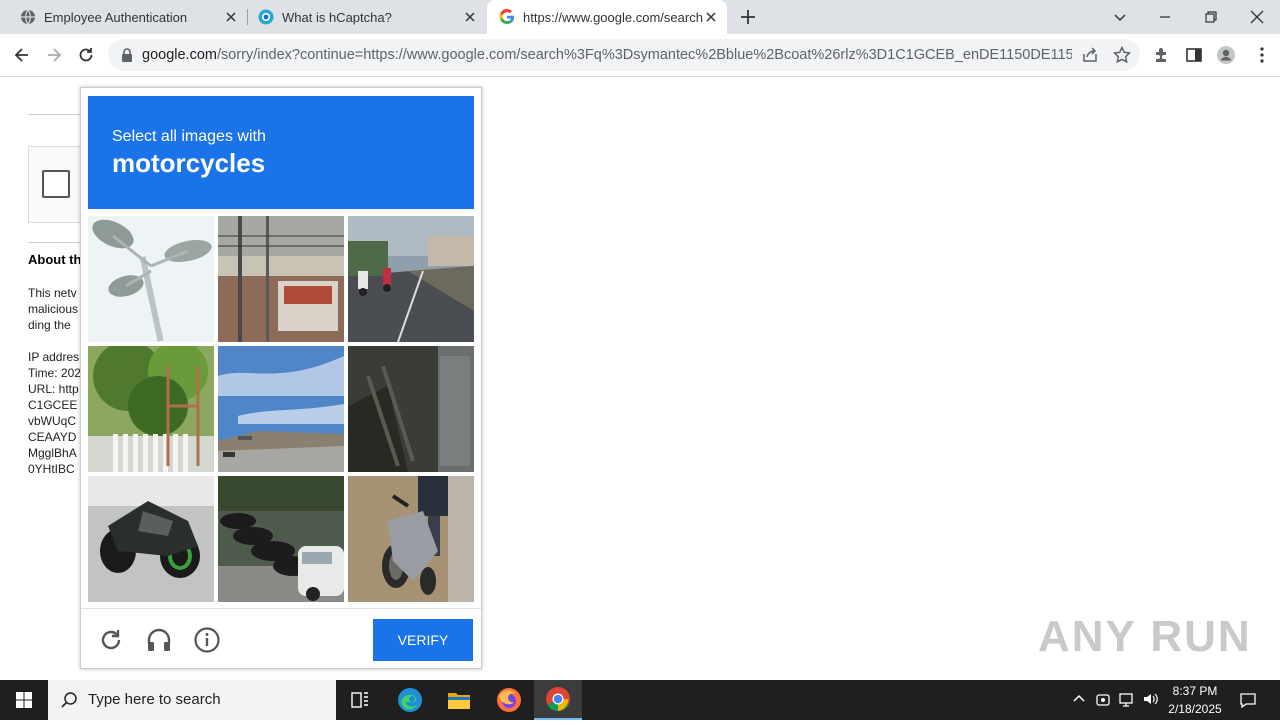 This screenshot has width=1280, height=725. Describe the element at coordinates (51, 469) in the screenshot. I see `info-line: 0YHtIBC` at that location.